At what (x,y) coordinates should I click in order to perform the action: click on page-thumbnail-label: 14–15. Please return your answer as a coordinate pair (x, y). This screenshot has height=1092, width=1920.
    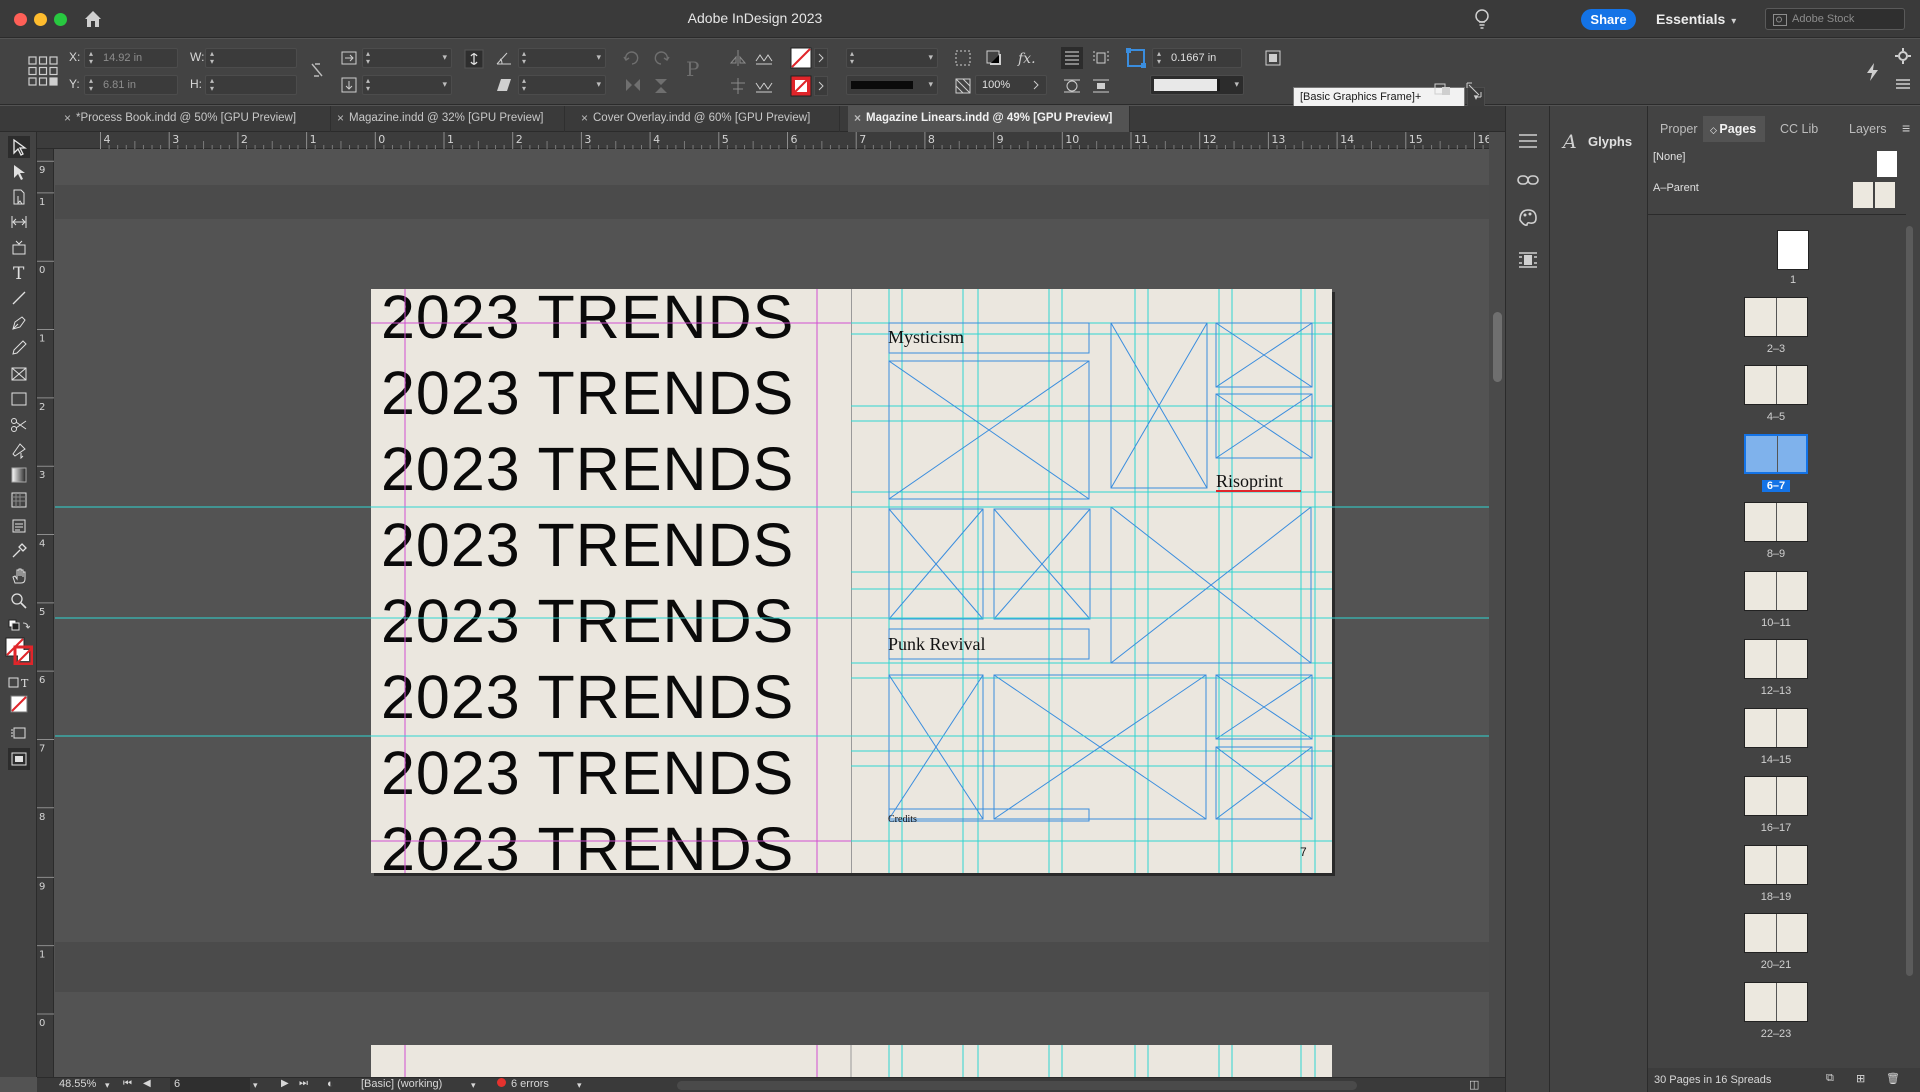
    Looking at the image, I should click on (1776, 760).